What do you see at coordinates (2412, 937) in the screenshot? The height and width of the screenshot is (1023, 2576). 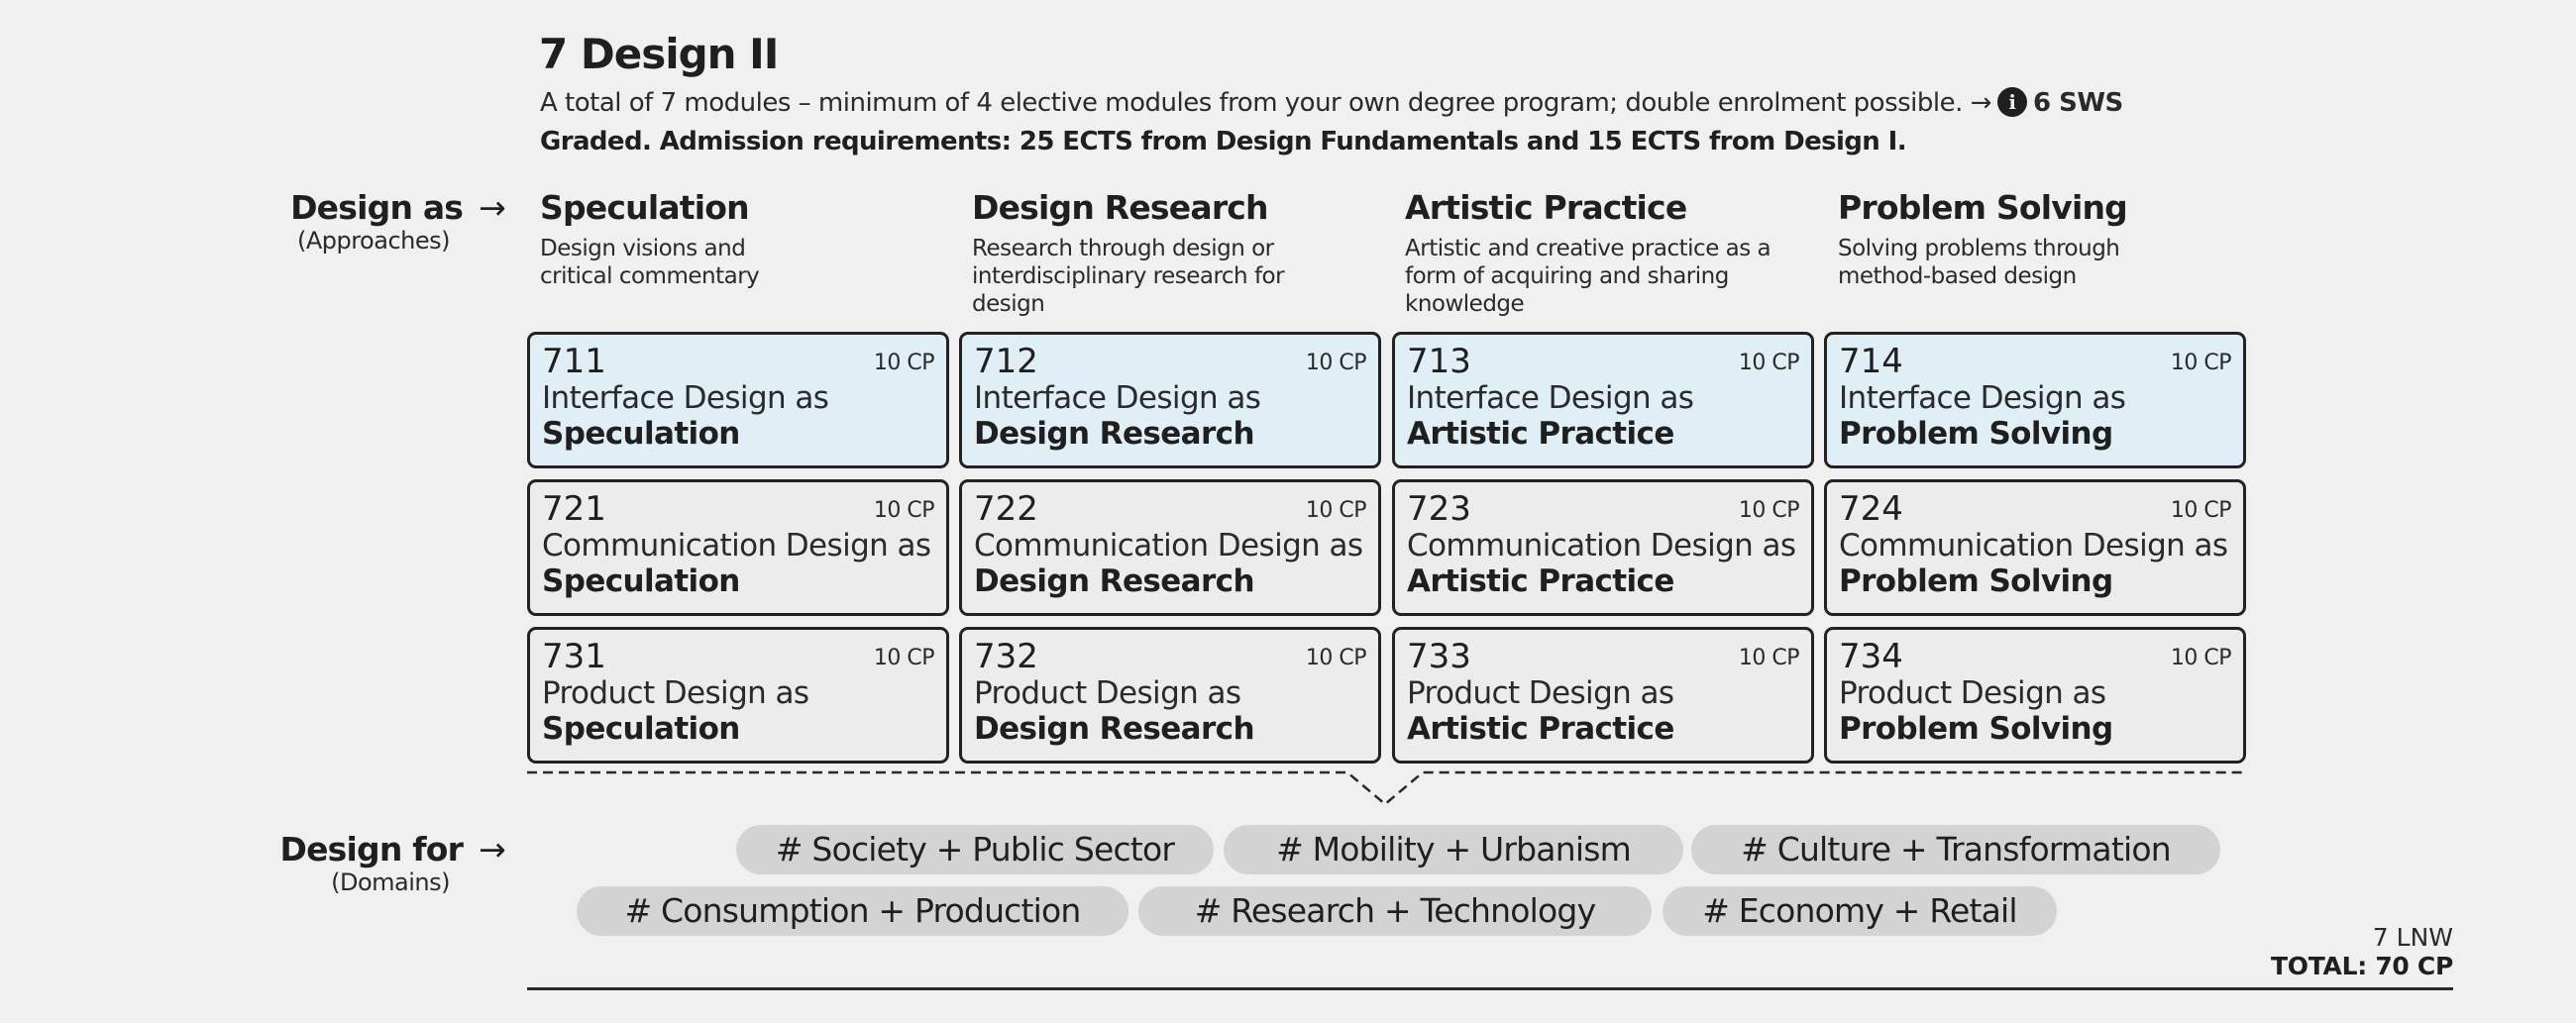 I see `lnw-count: 7 LNW` at bounding box center [2412, 937].